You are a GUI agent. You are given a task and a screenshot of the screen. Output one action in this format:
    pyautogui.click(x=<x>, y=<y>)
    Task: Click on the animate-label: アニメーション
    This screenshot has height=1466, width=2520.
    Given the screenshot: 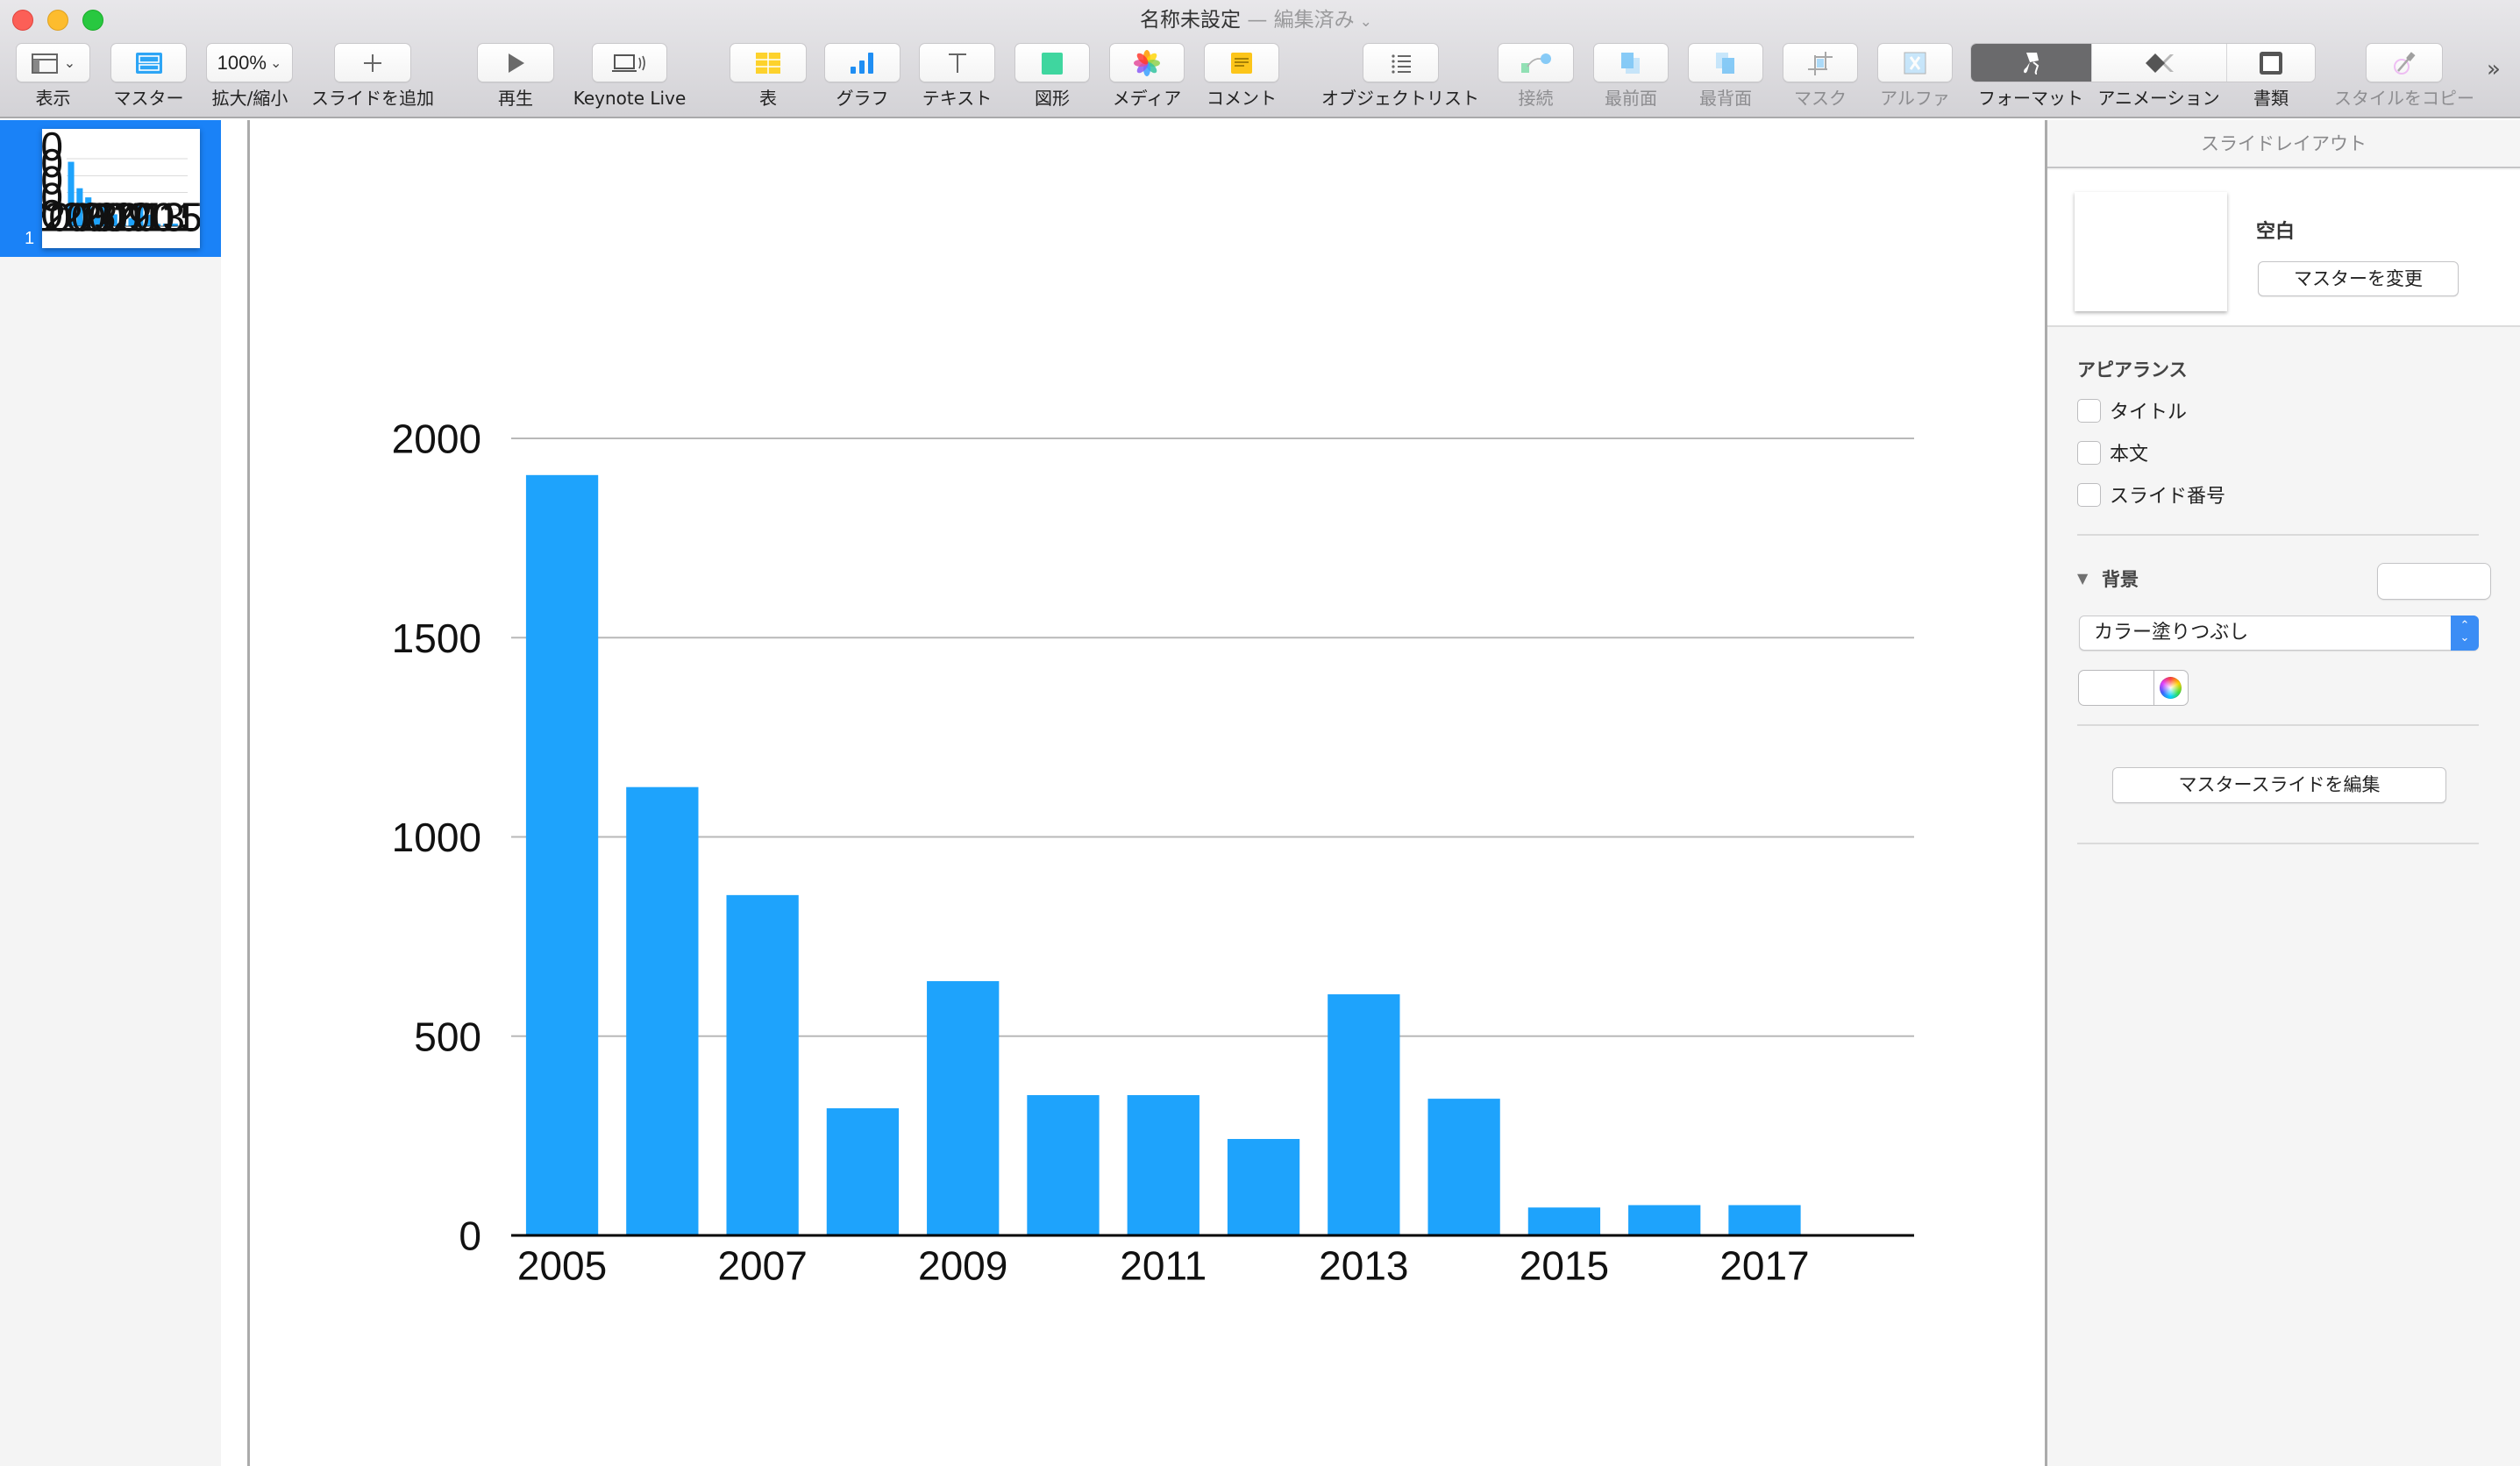 What is the action you would take?
    pyautogui.click(x=2158, y=98)
    